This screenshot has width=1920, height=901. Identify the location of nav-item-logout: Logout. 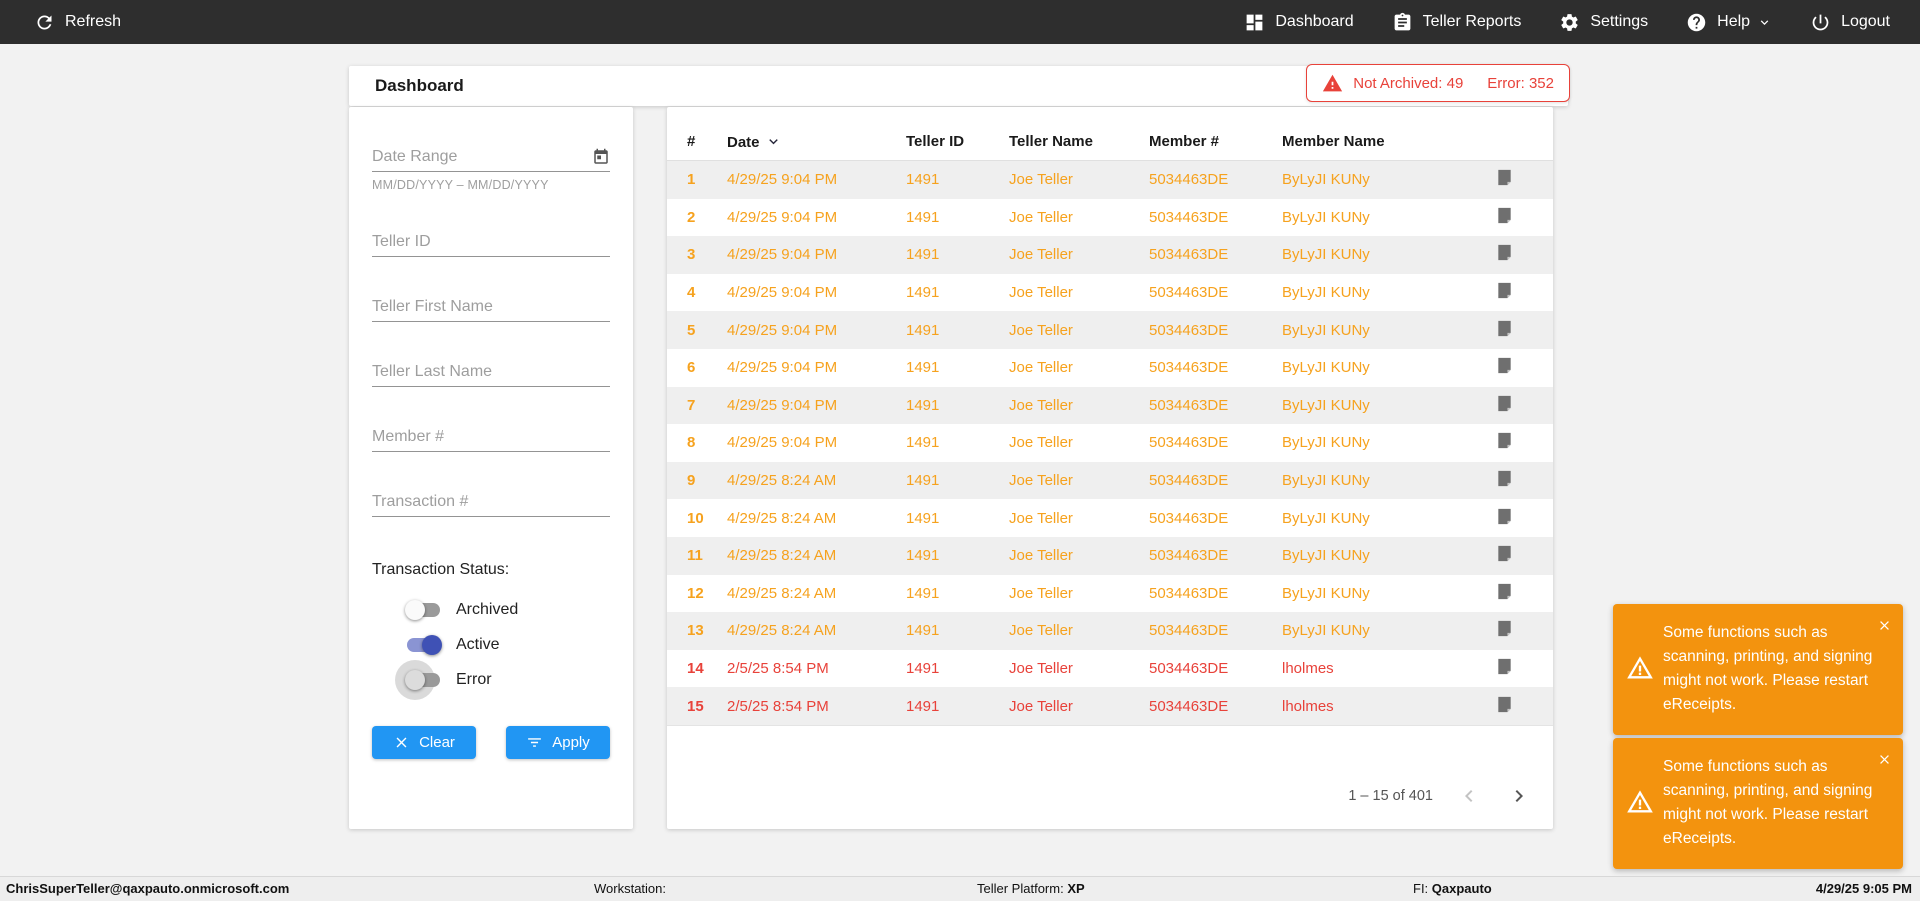
(1850, 22).